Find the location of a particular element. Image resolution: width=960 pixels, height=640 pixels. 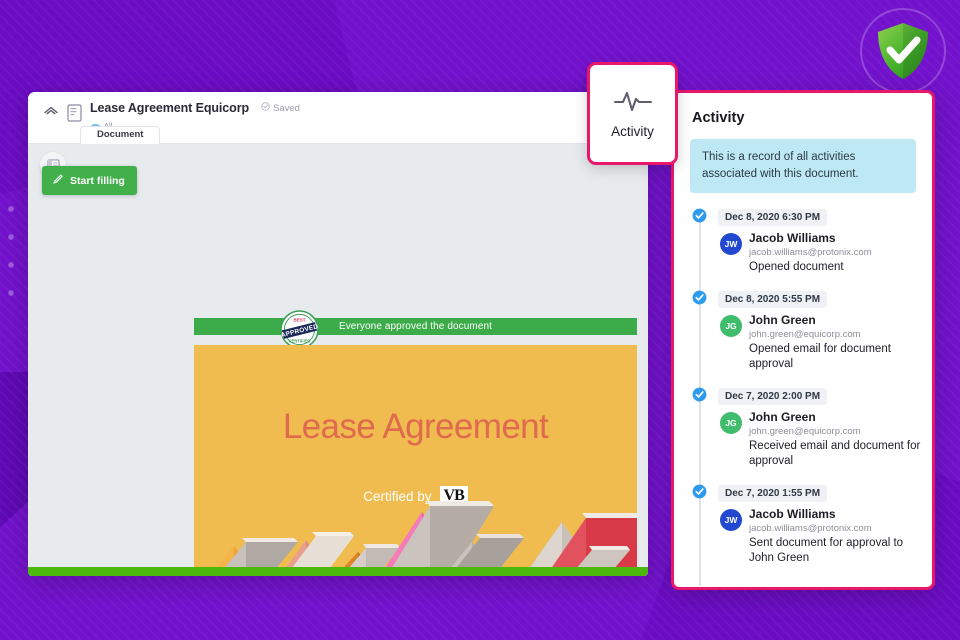

svg-text: BEST is located at coordinates (300, 320).